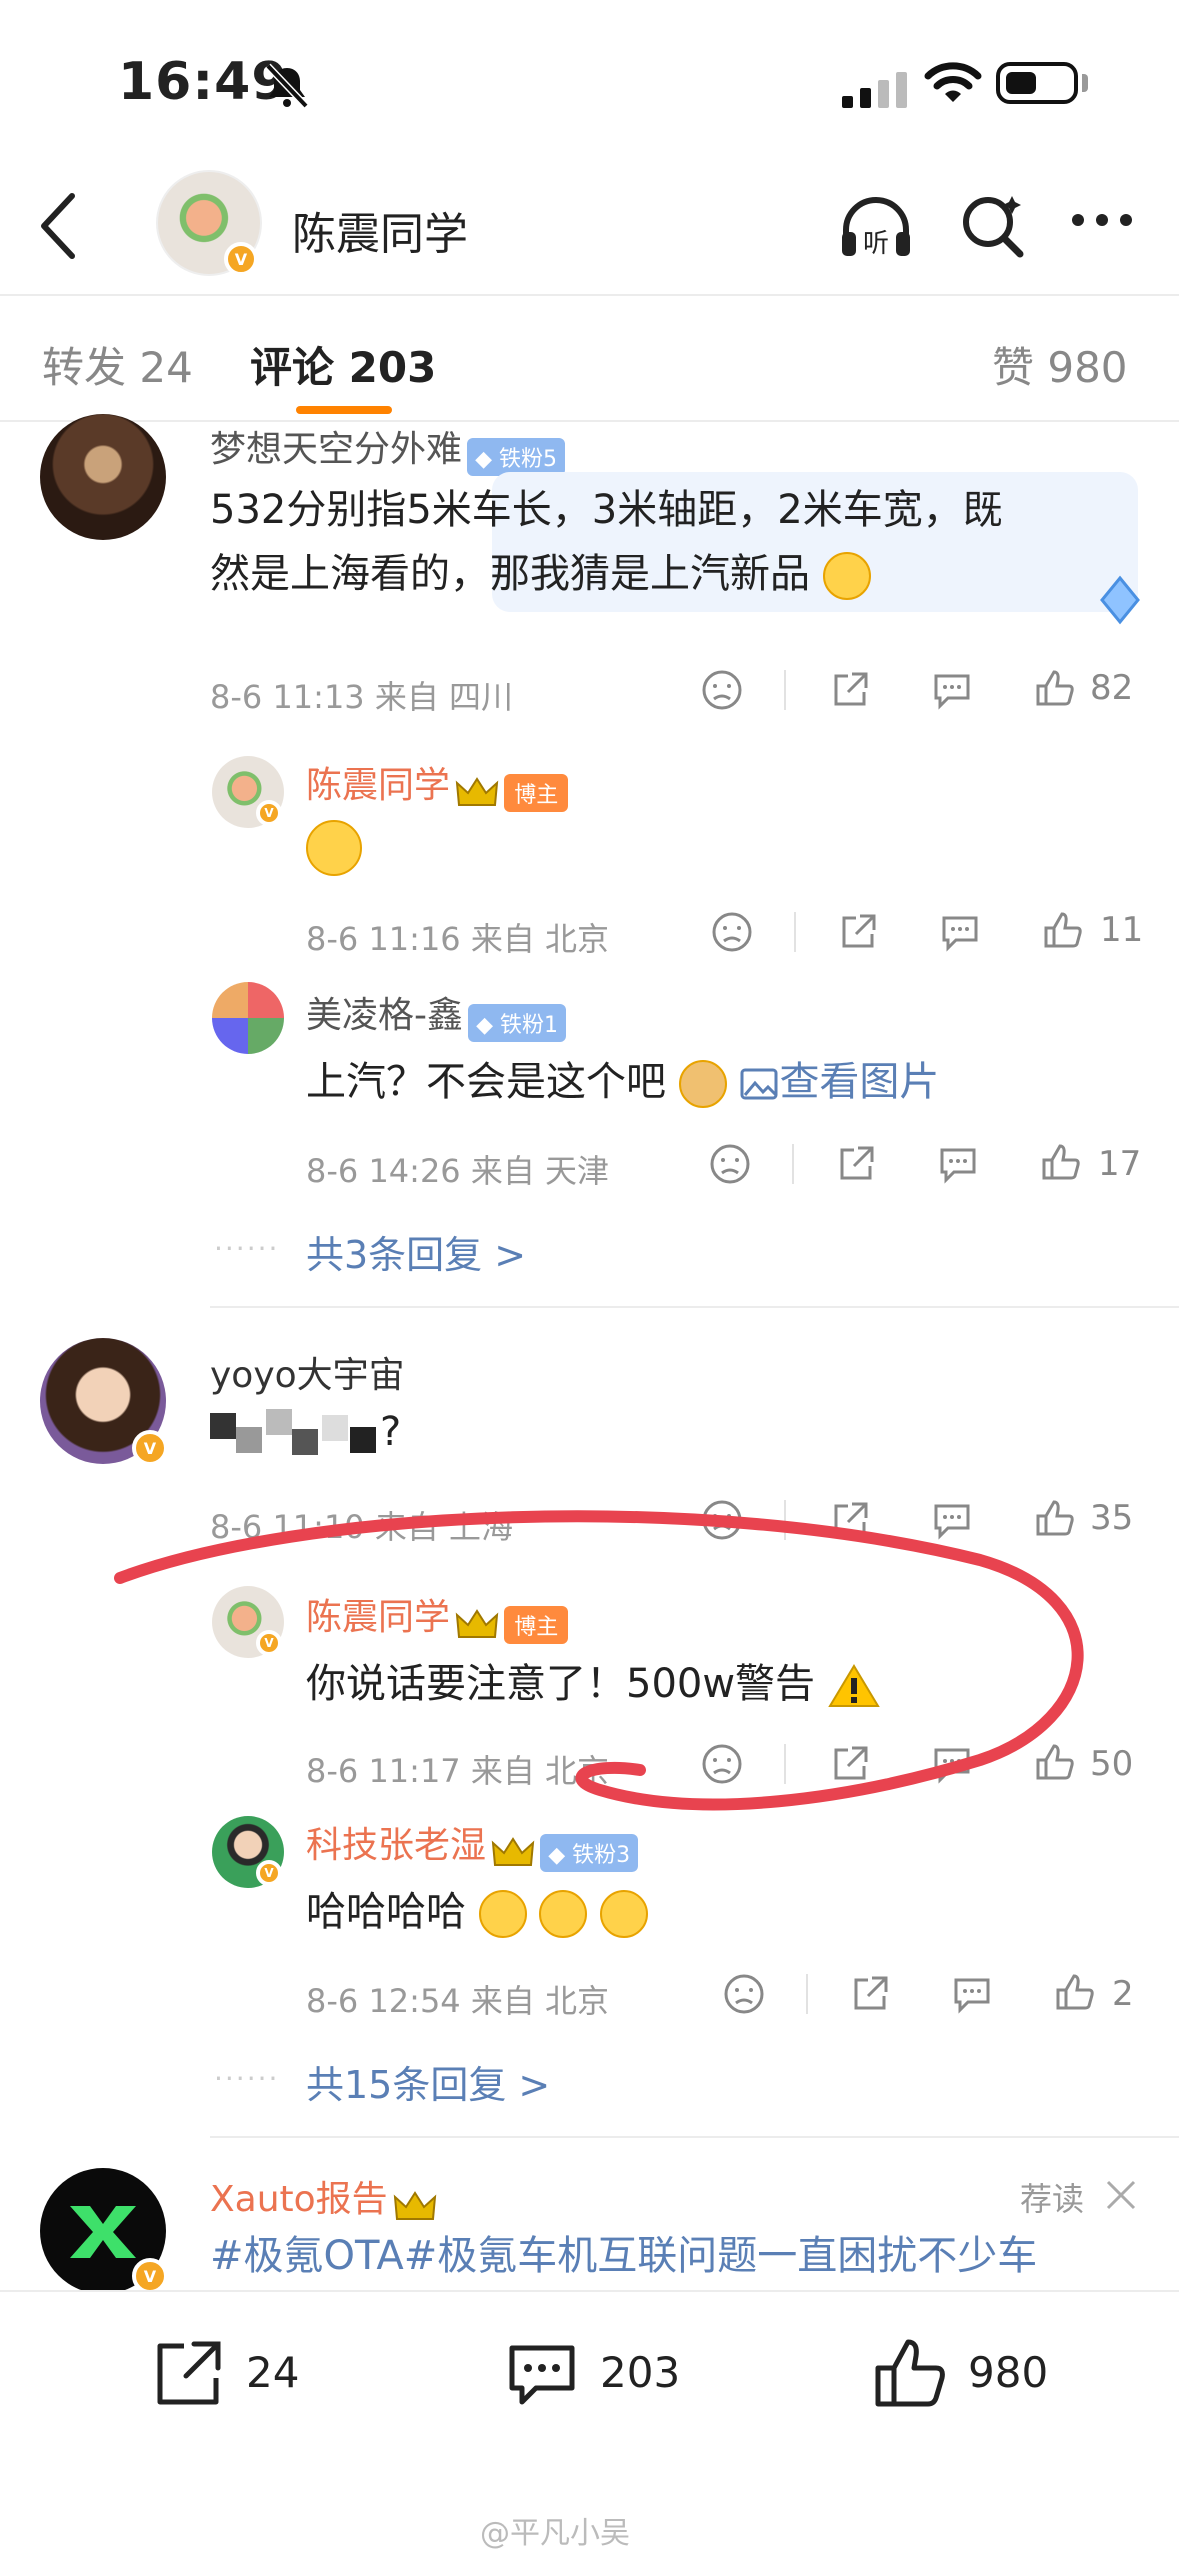  I want to click on fan-badge: ◆ 铁粉1, so click(517, 1022).